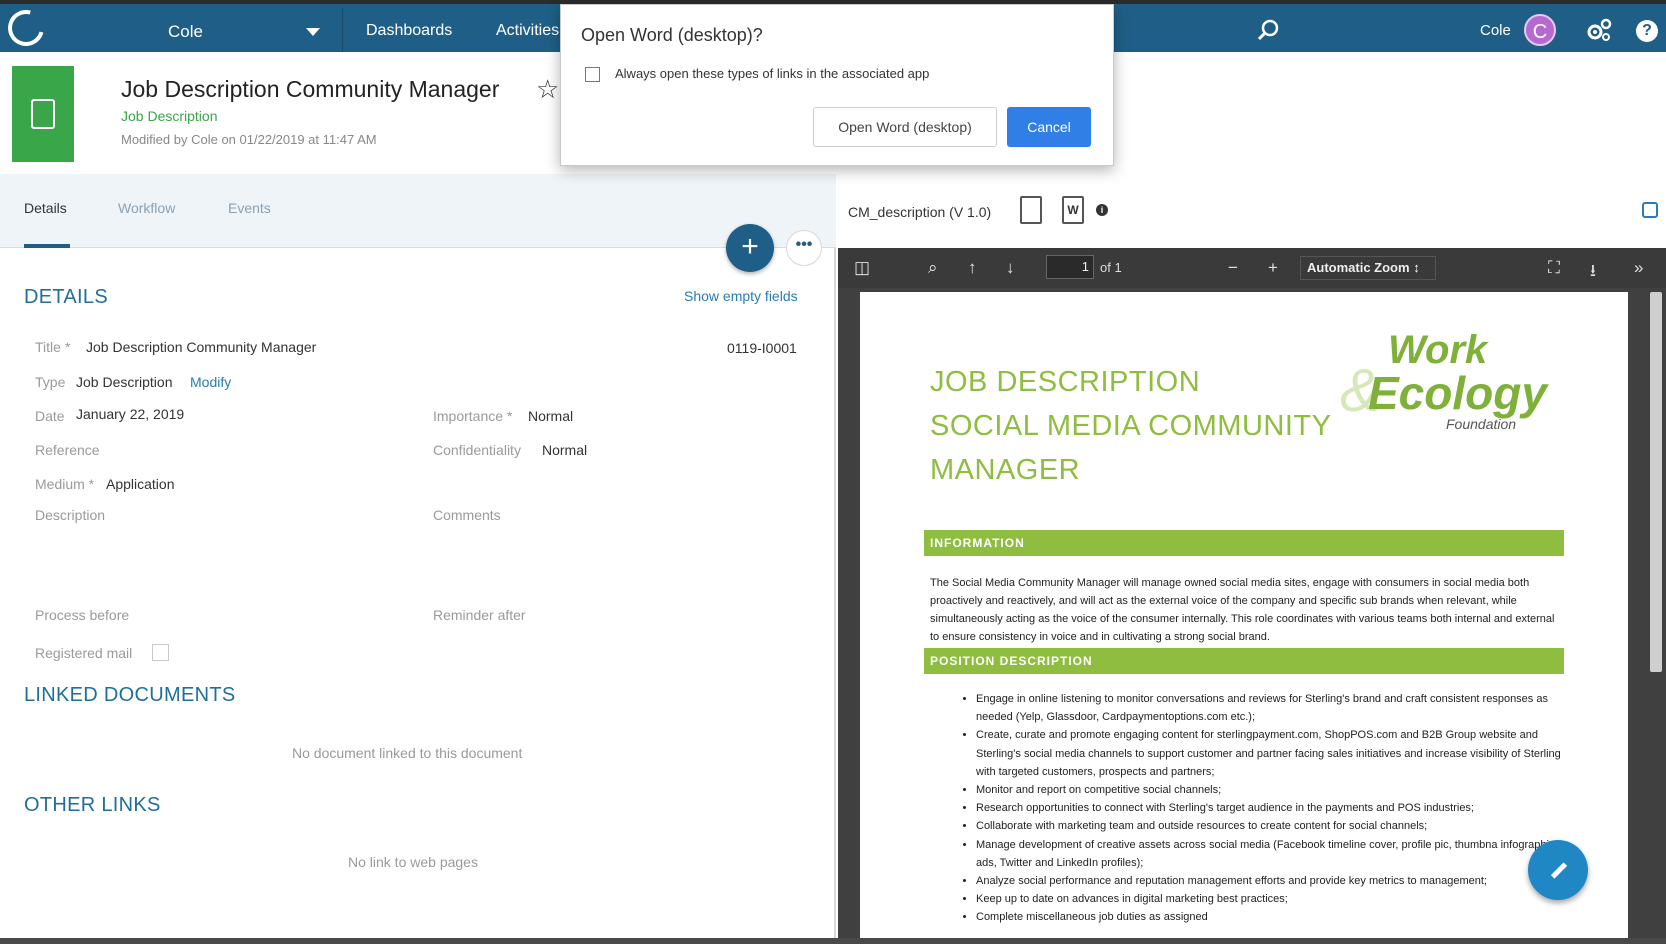  I want to click on copy-icon, so click(1650, 210).